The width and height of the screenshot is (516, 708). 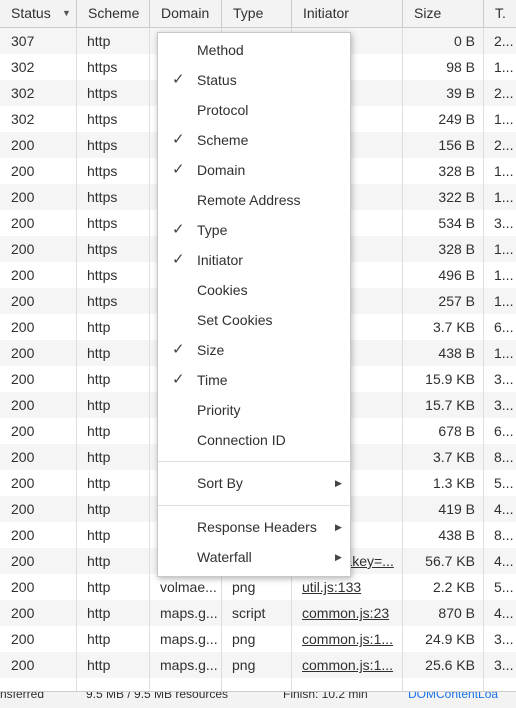 What do you see at coordinates (346, 13) in the screenshot?
I see `column-header-initiator: Initiator` at bounding box center [346, 13].